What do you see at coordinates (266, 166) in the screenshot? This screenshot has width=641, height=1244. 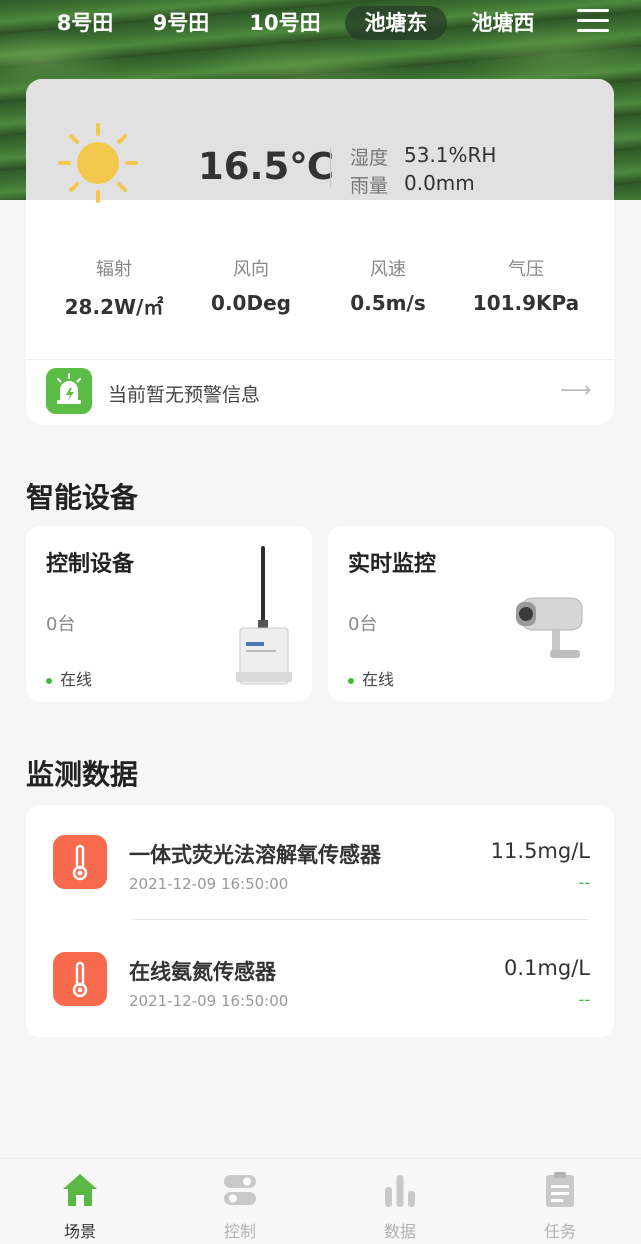 I see `temperature-value: 16.5℃` at bounding box center [266, 166].